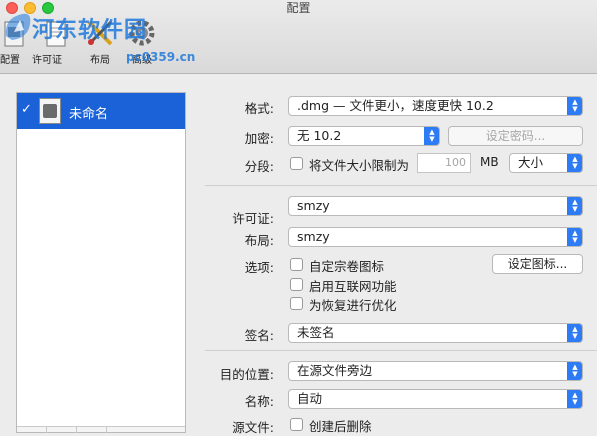 The height and width of the screenshot is (436, 597). Describe the element at coordinates (531, 162) in the screenshot. I see `size-popup-value: 大小` at that location.